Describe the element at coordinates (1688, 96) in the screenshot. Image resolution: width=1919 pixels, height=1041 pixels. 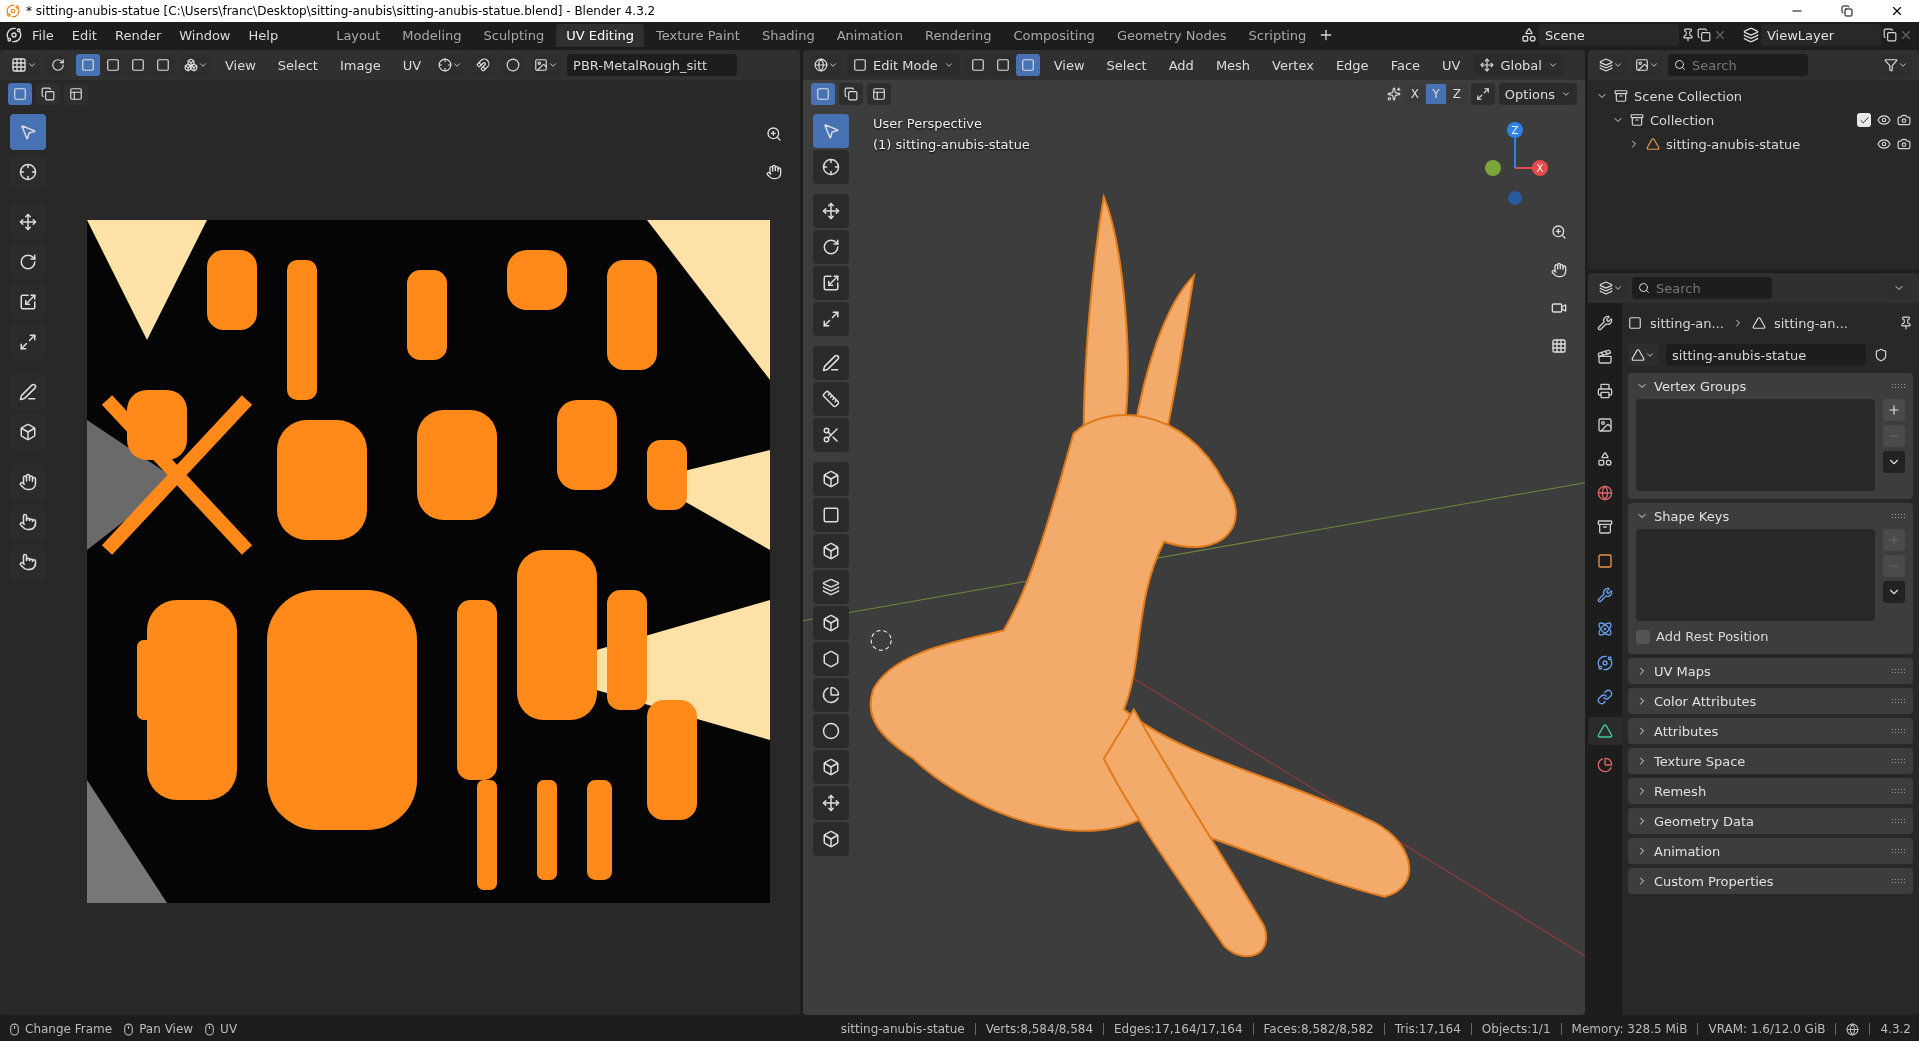
I see `outliner-item: Scene Collection` at that location.